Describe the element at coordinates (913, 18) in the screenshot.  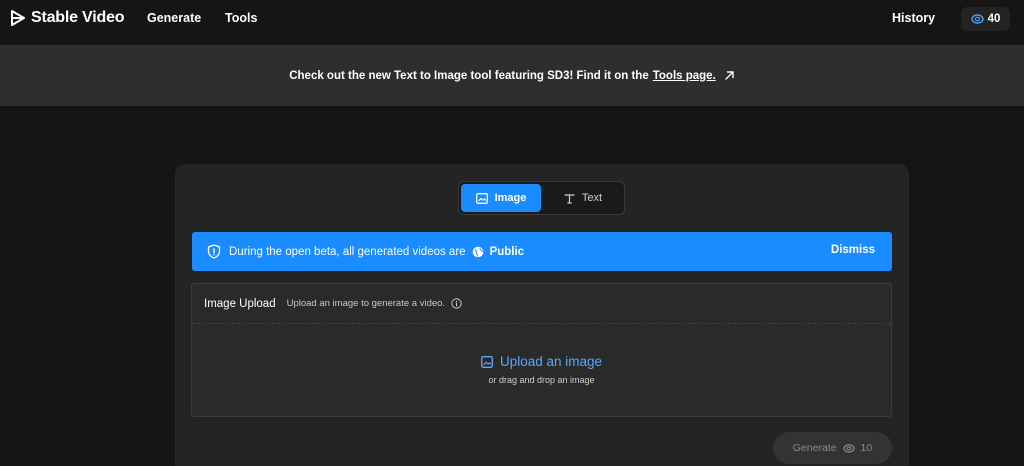
I see `nav-history-link: History` at that location.